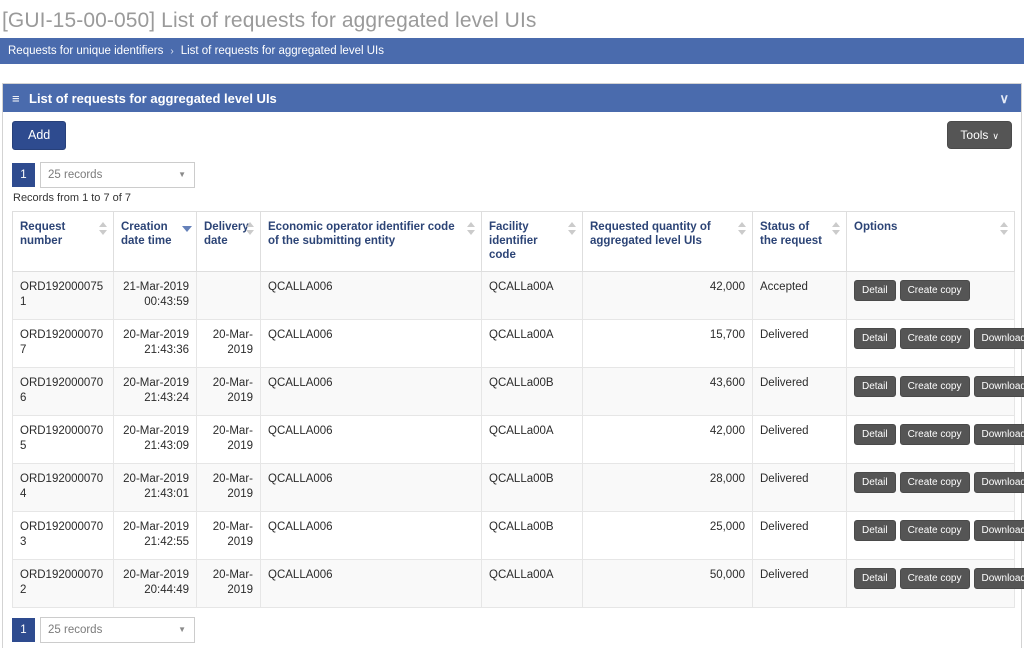 Image resolution: width=1024 pixels, height=648 pixels. I want to click on column-header-status-of-the-request: Status of the request, so click(799, 241).